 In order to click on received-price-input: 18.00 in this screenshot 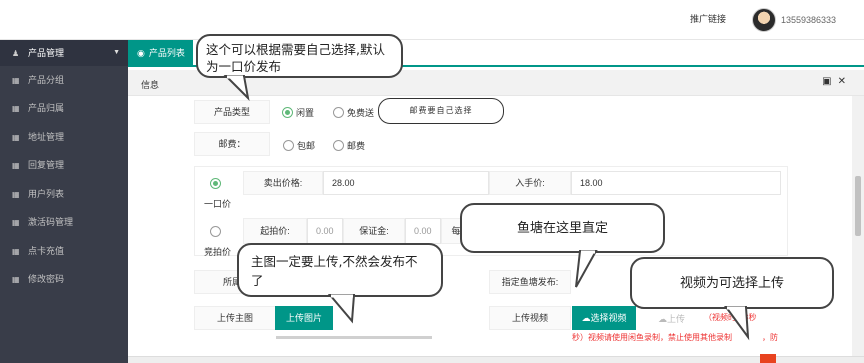, I will do `click(676, 183)`.